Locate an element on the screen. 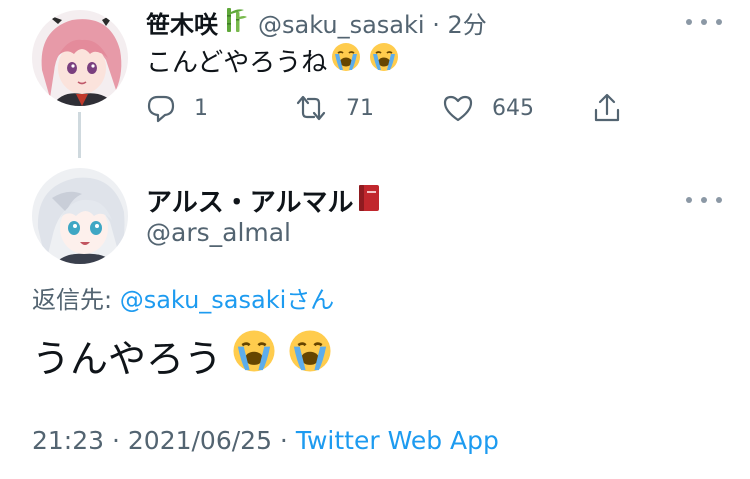  replying-to-line: 返信先: @saku_sasakiさん is located at coordinates (183, 297).